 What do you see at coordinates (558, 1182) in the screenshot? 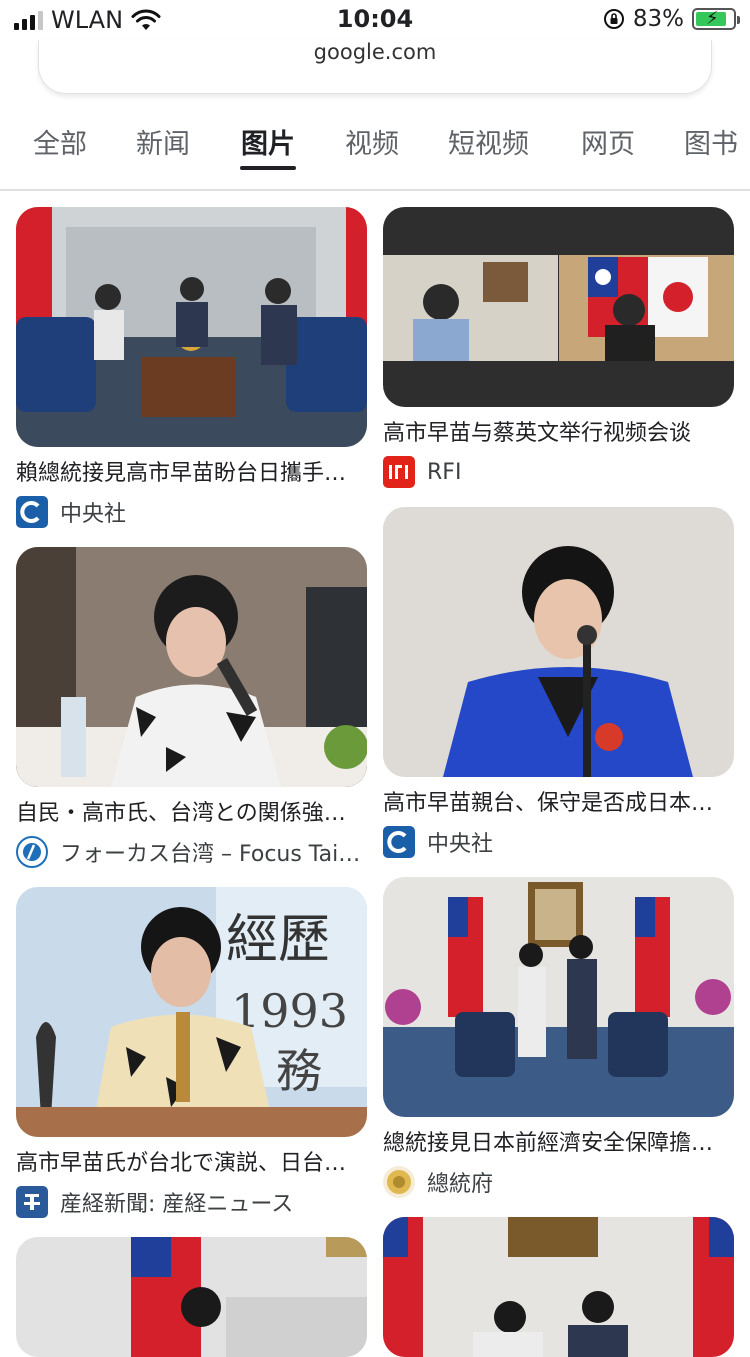
I see `result-source: 總統府` at bounding box center [558, 1182].